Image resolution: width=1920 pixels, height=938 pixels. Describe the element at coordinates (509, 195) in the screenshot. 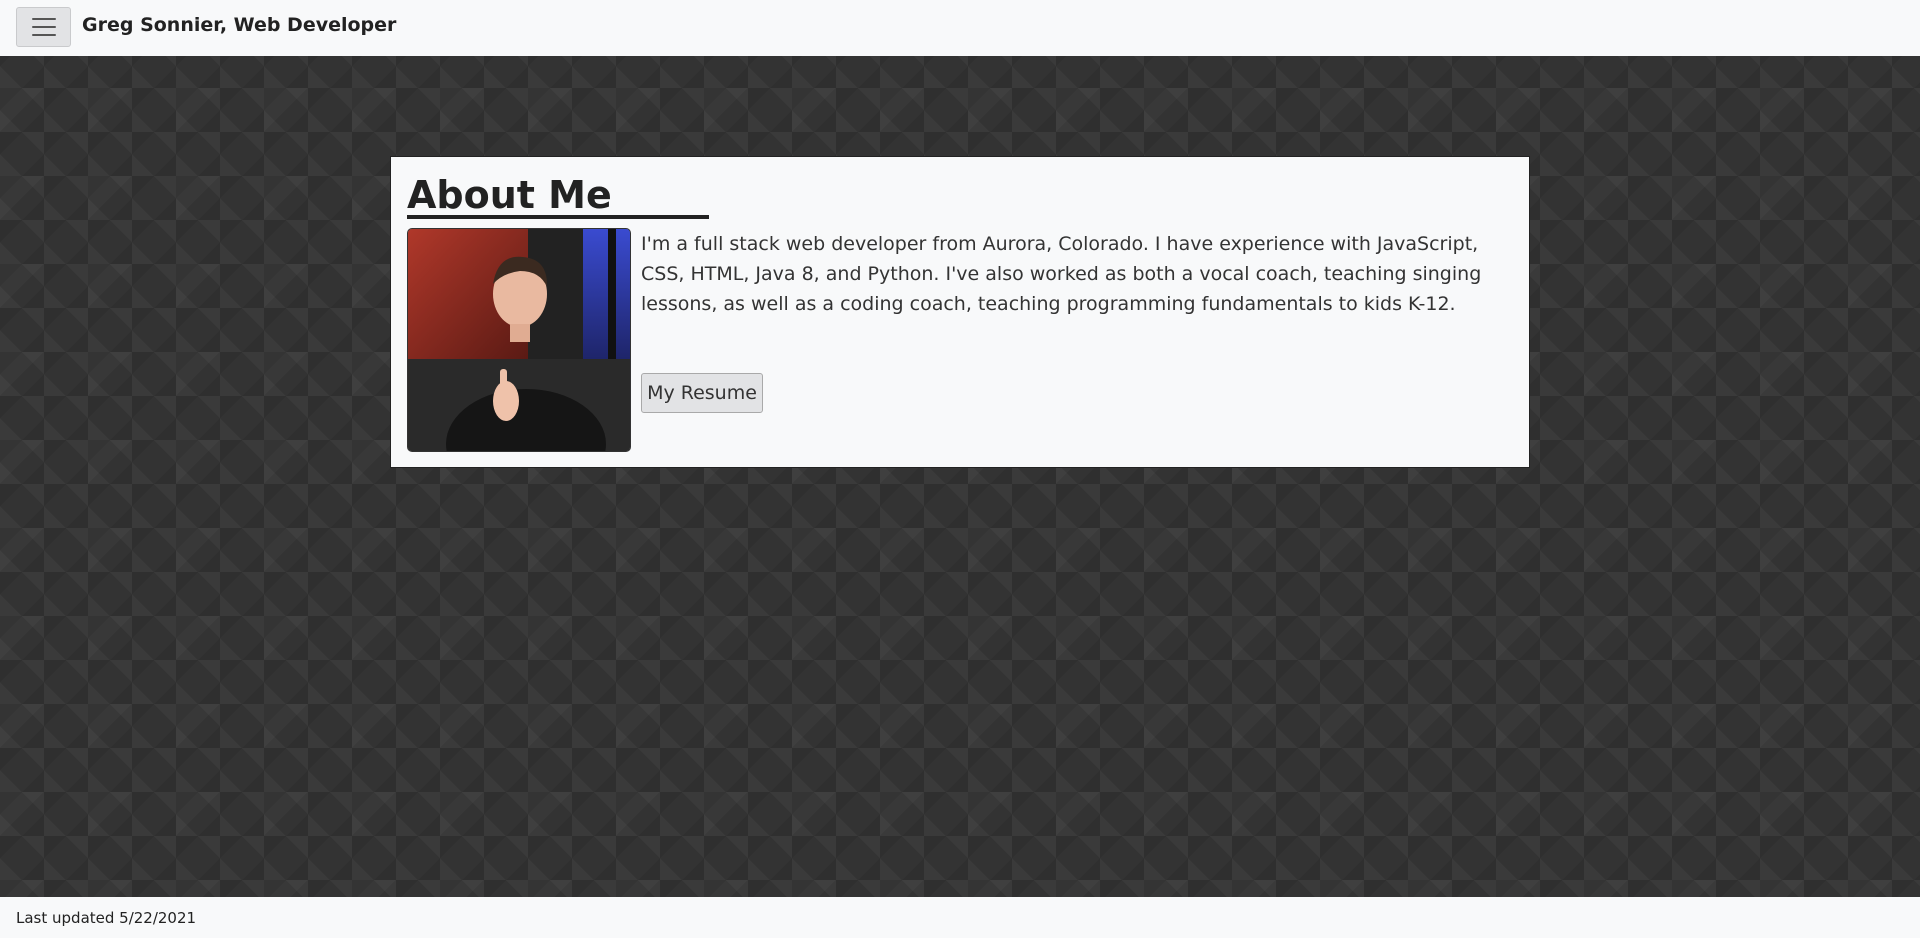

I see `about-title: About Me` at that location.